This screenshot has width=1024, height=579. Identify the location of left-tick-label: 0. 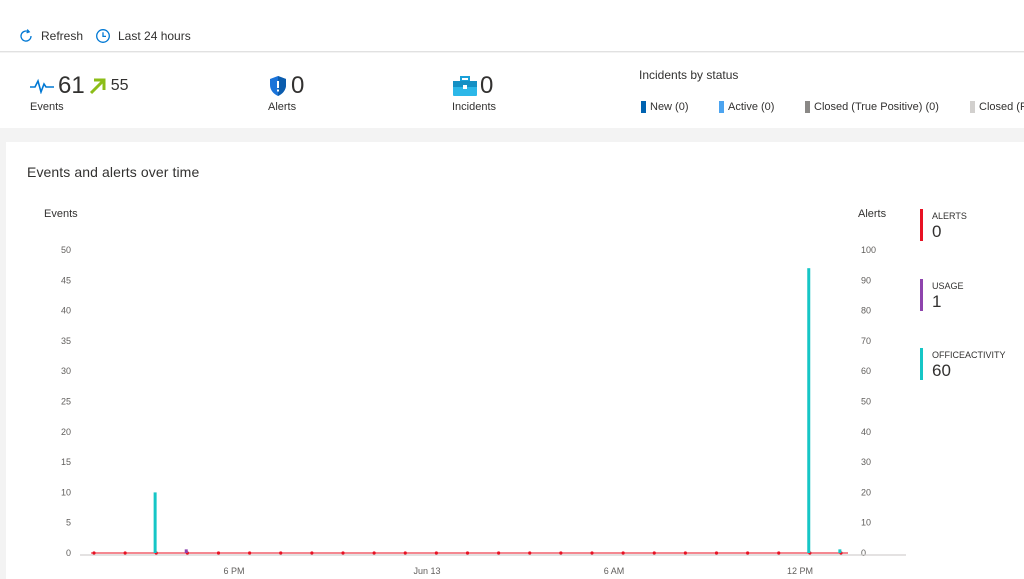
(68, 553).